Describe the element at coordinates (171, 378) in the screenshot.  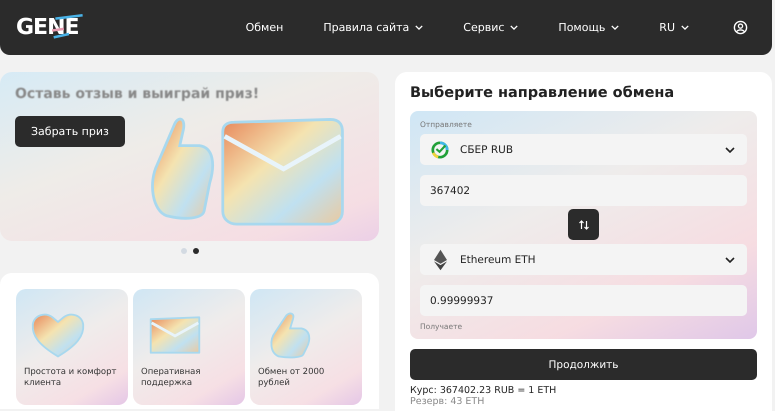
I see `feature-text: Оперативная поддержка` at that location.